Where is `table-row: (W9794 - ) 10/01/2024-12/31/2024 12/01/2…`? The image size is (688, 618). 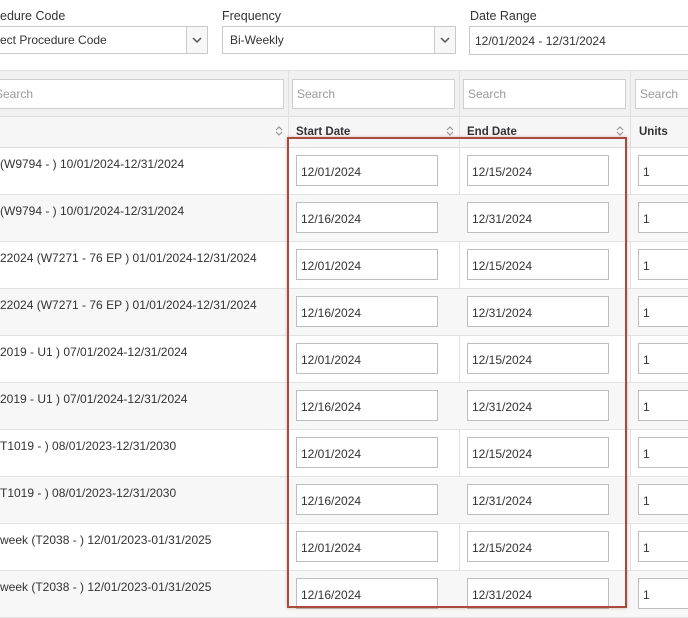 table-row: (W9794 - ) 10/01/2024-12/31/2024 12/01/2… is located at coordinates (344, 171).